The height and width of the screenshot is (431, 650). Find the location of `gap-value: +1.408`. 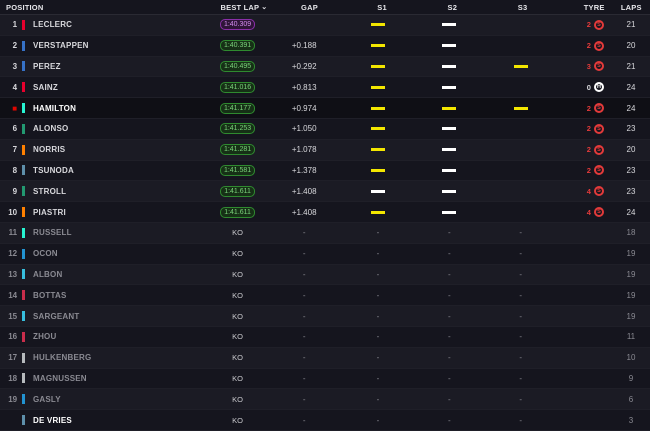

gap-value: +1.408 is located at coordinates (304, 212).